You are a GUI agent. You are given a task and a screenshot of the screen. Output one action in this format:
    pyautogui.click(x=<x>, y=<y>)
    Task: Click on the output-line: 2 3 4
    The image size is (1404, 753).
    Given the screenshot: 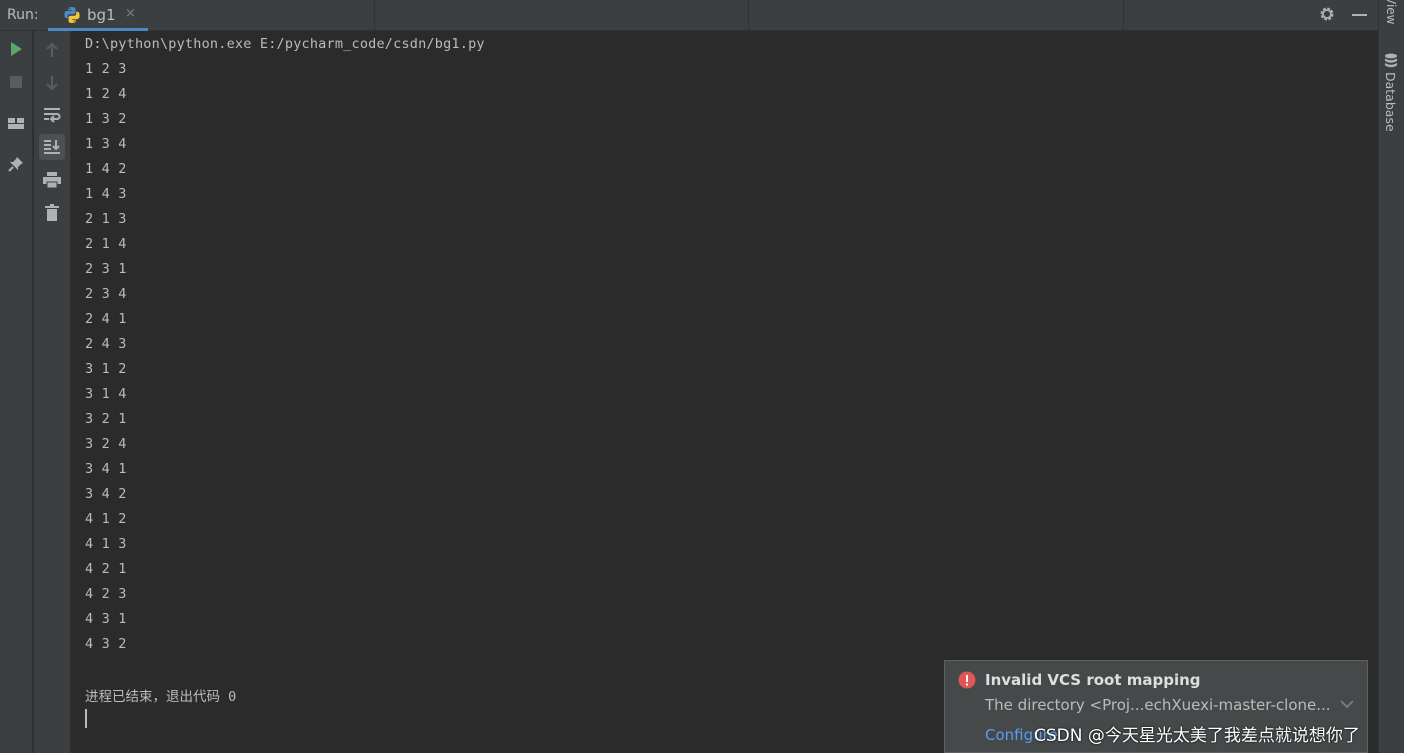 What is the action you would take?
    pyautogui.click(x=106, y=294)
    